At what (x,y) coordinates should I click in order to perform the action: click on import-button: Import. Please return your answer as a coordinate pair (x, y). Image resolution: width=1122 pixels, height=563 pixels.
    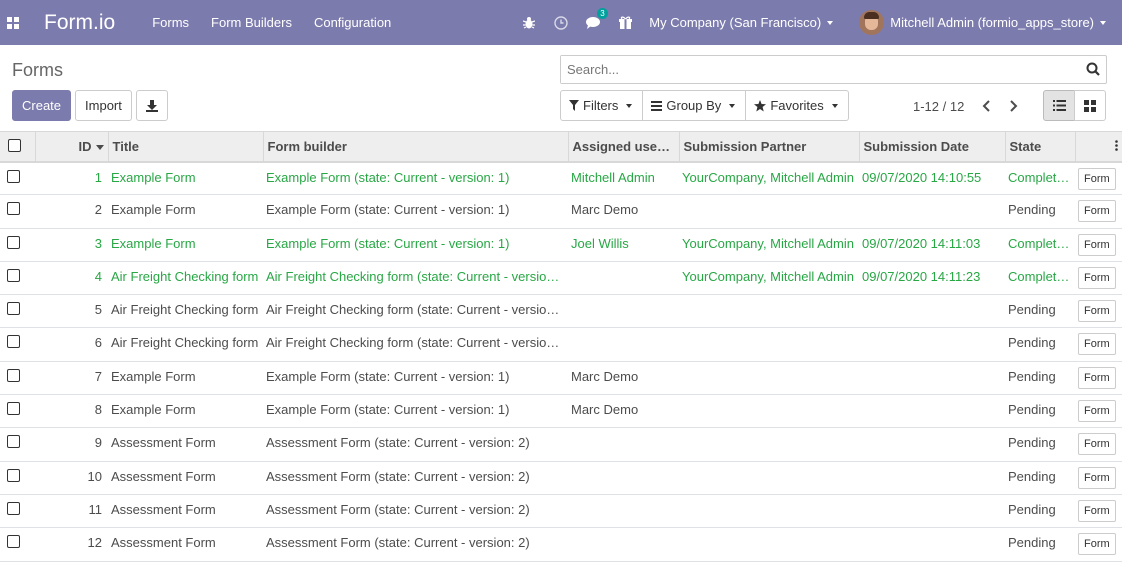
    Looking at the image, I should click on (103, 105).